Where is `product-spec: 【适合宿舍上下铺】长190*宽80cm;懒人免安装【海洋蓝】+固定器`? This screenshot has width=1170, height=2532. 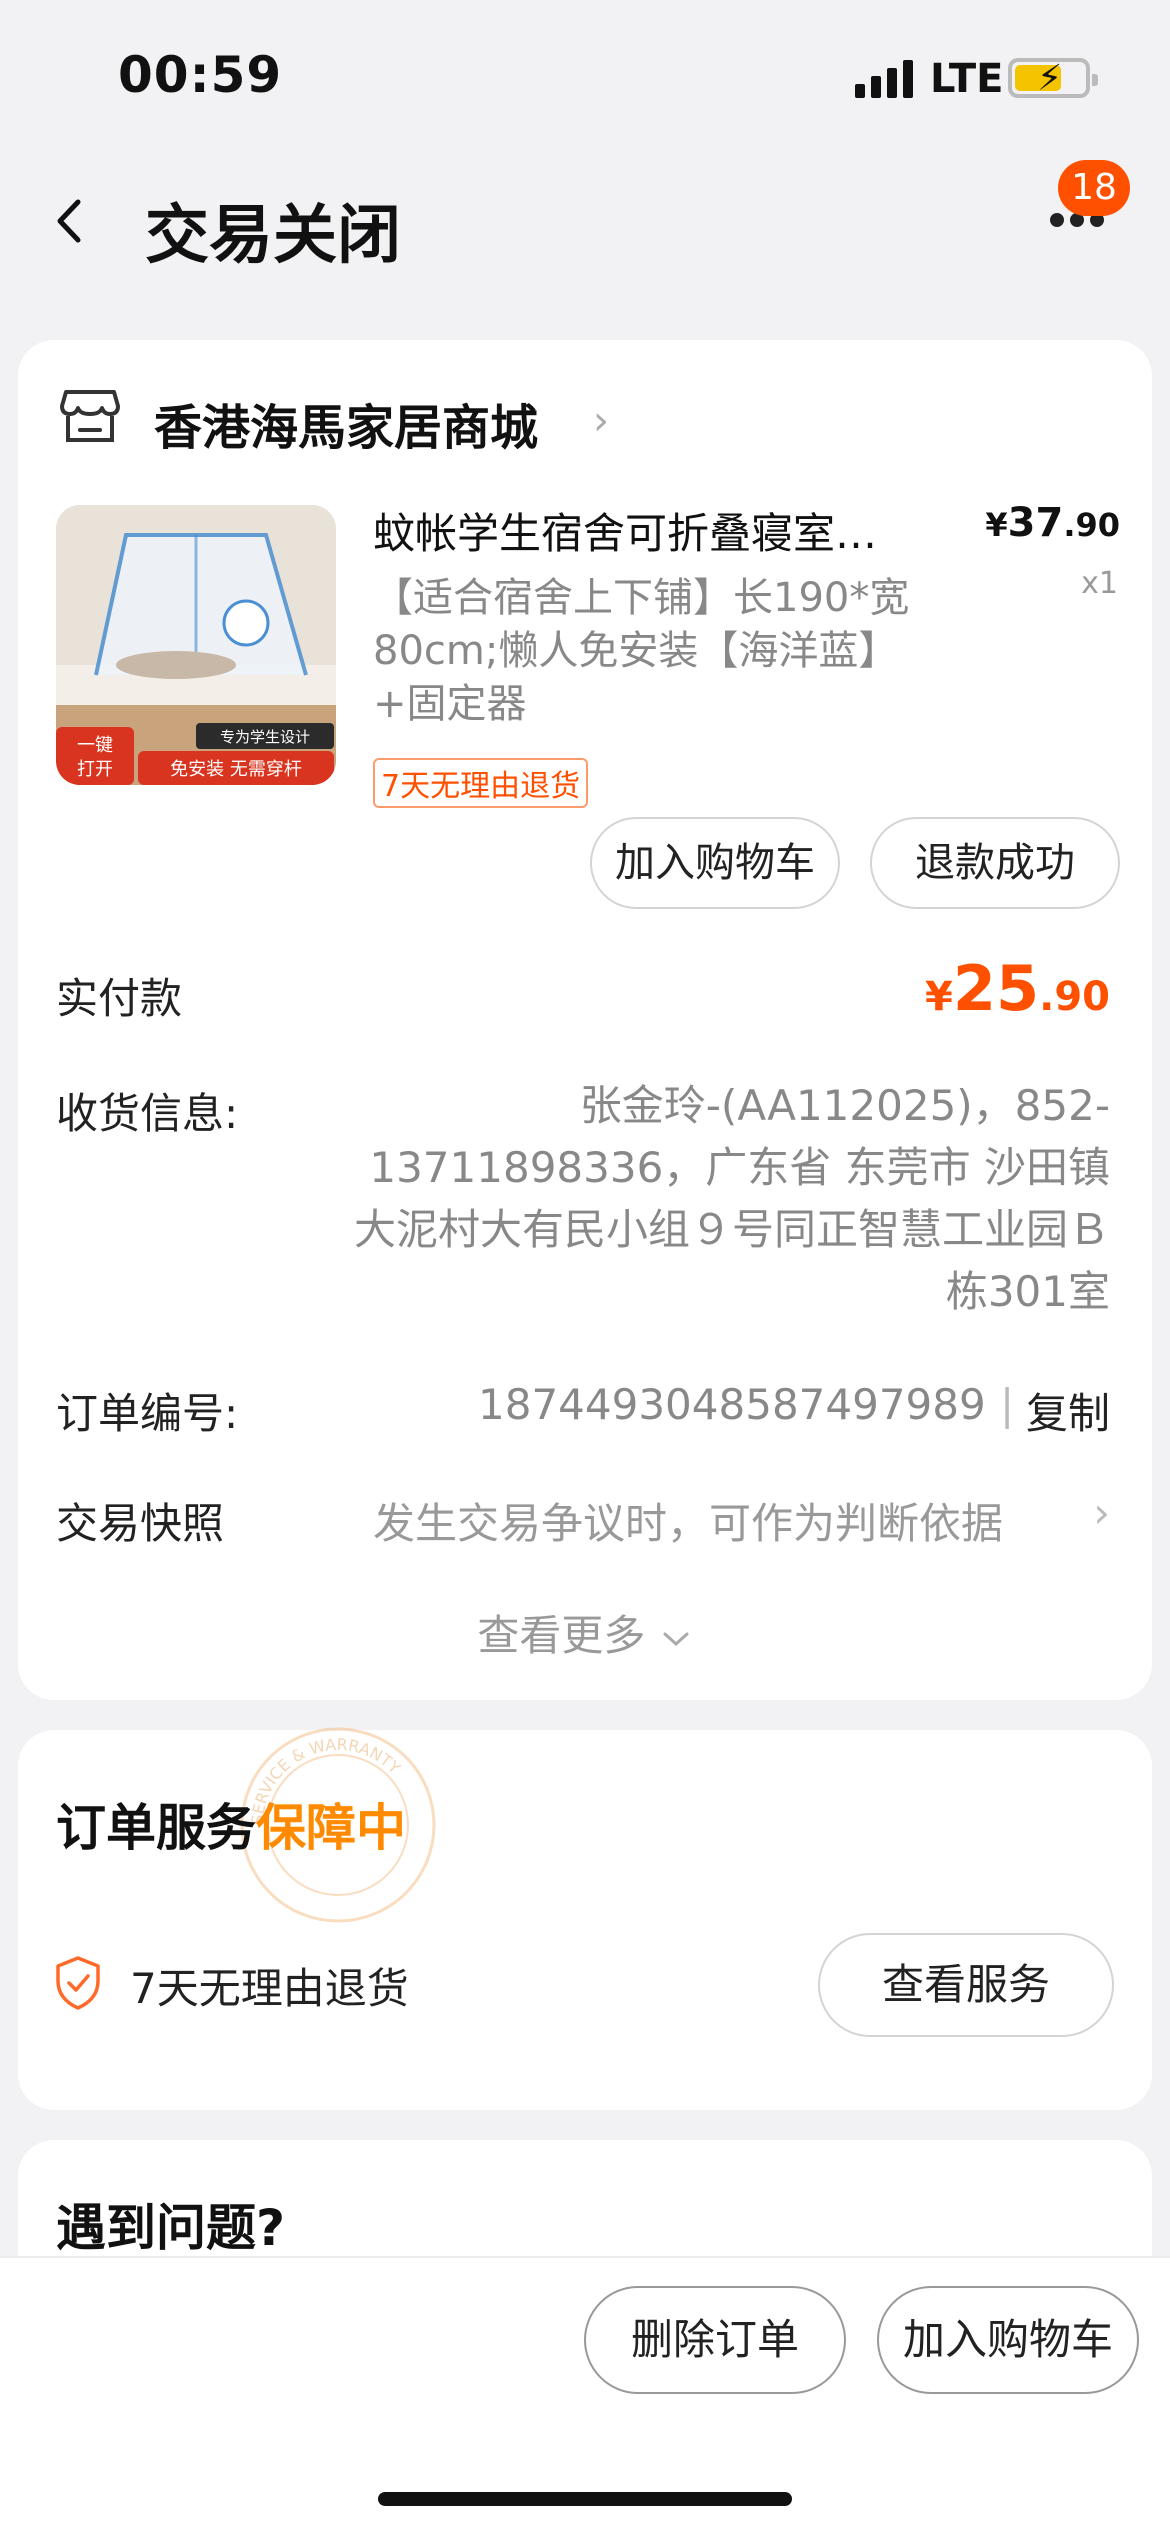
product-spec: 【适合宿舍上下铺】长190*宽80cm;懒人免安装【海洋蓝】+固定器 is located at coordinates (641, 651).